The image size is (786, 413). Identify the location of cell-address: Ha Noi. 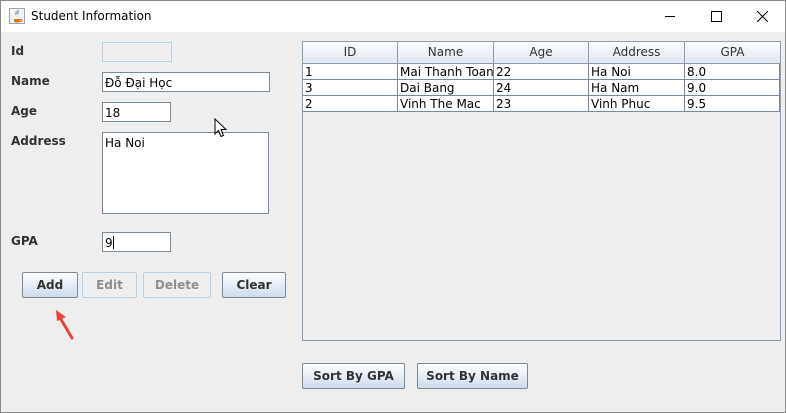
(637, 72).